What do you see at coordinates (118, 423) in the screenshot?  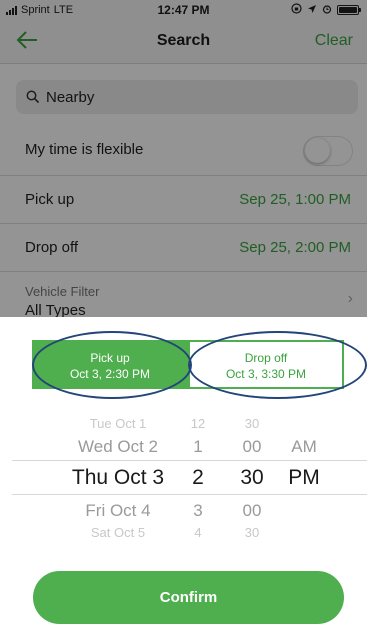 I see `picker-date-option: Tue Oct 1` at bounding box center [118, 423].